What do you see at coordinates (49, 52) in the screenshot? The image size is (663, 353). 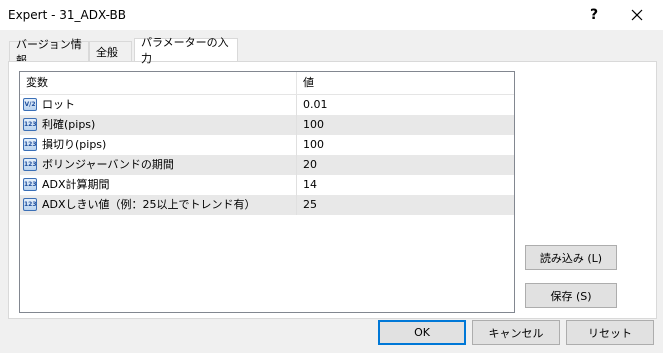 I see `tab-version-info: バージョン情報` at bounding box center [49, 52].